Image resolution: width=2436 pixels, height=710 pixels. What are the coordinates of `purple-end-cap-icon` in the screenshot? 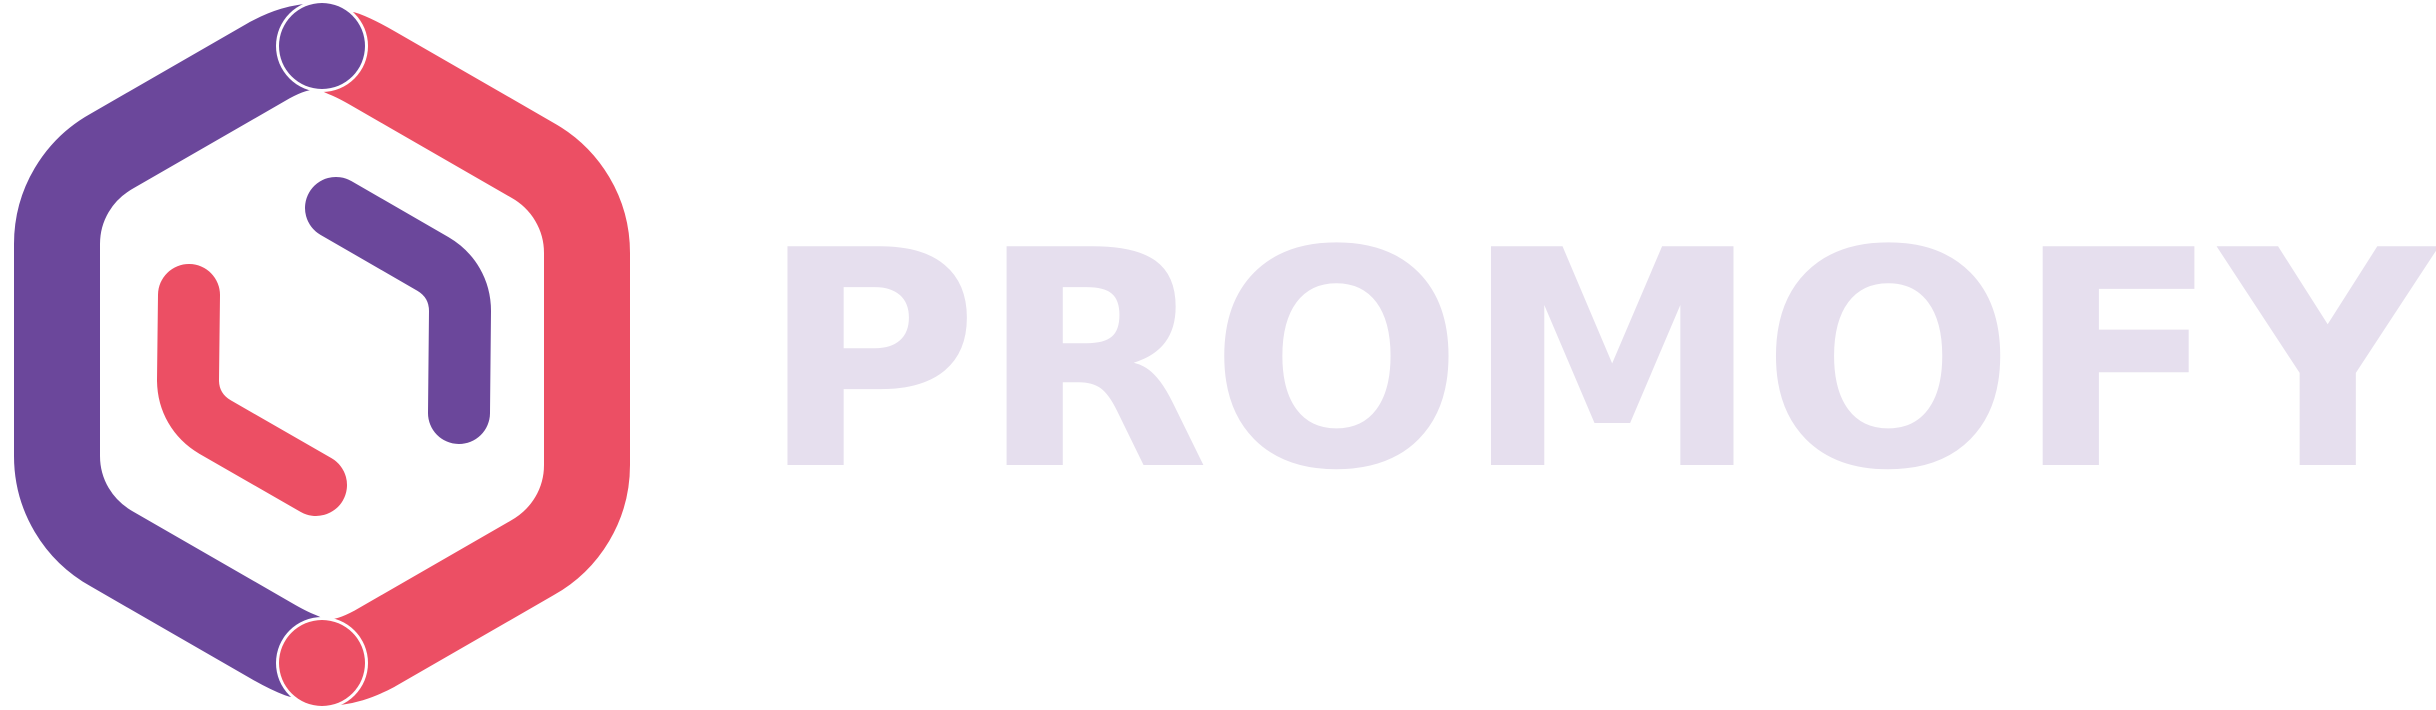 It's located at (322, 46).